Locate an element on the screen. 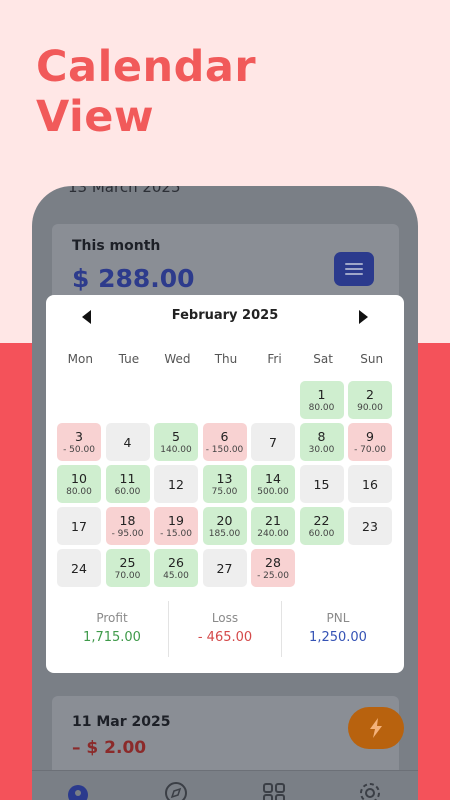 This screenshot has width=450, height=800. calendar-day-3: 3- 50.00 is located at coordinates (79, 442).